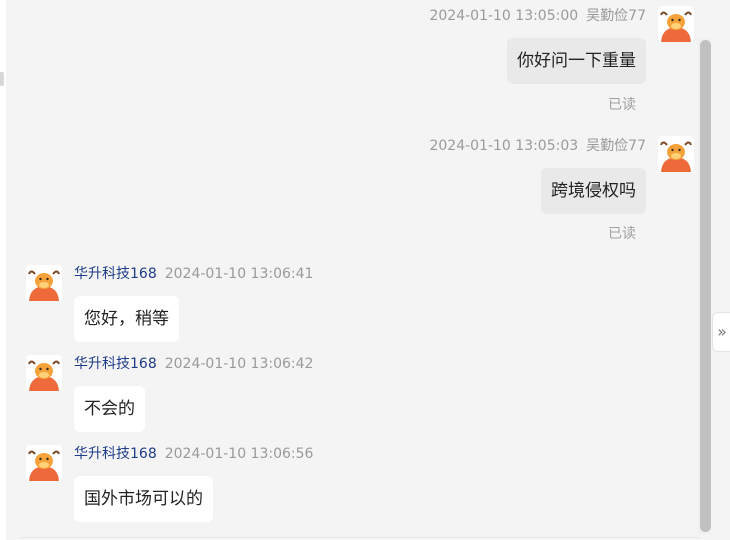 The image size is (730, 540). I want to click on message-bubble: 你好问一下重量, so click(576, 61).